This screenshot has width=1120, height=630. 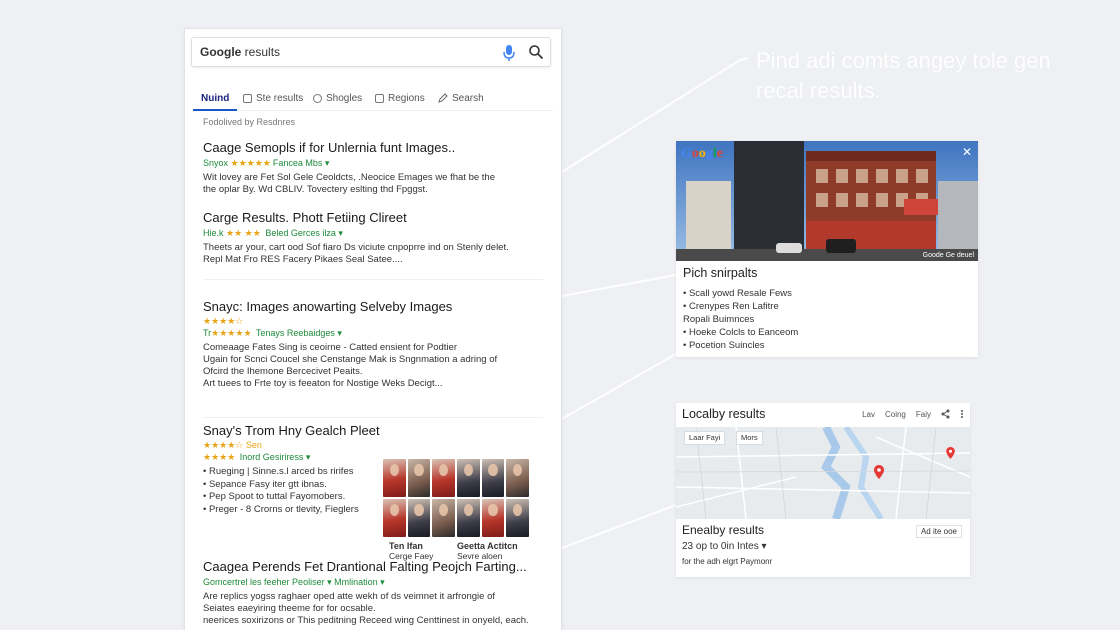 What do you see at coordinates (945, 414) in the screenshot?
I see `share-icon` at bounding box center [945, 414].